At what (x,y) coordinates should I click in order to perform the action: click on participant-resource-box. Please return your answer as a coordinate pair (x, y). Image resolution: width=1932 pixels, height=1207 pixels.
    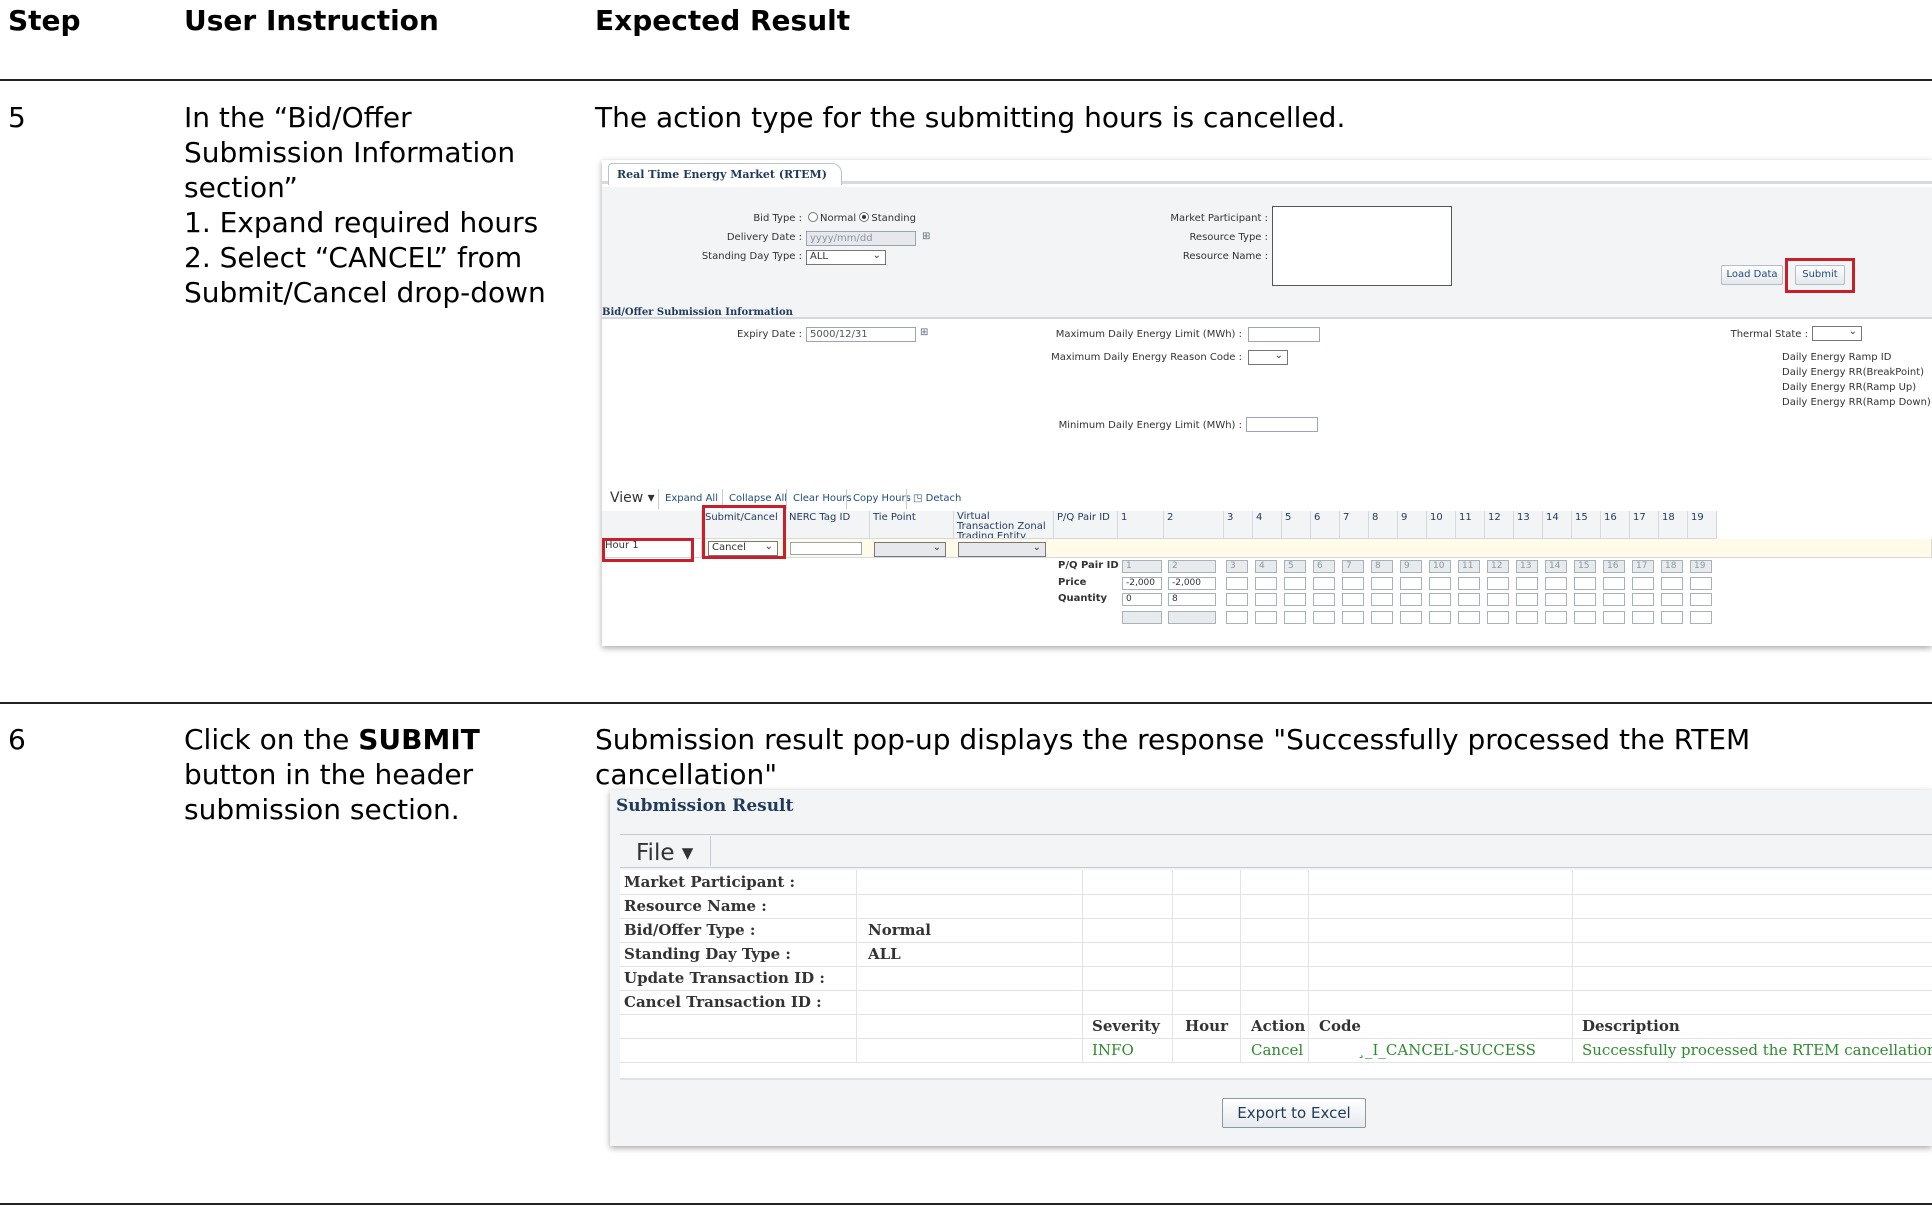
    Looking at the image, I should click on (1362, 246).